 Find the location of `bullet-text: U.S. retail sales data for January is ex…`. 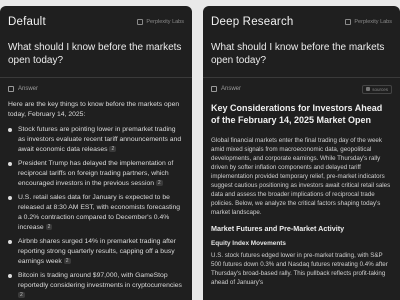

bullet-text: U.S. retail sales data for January is ex… is located at coordinates (99, 212).